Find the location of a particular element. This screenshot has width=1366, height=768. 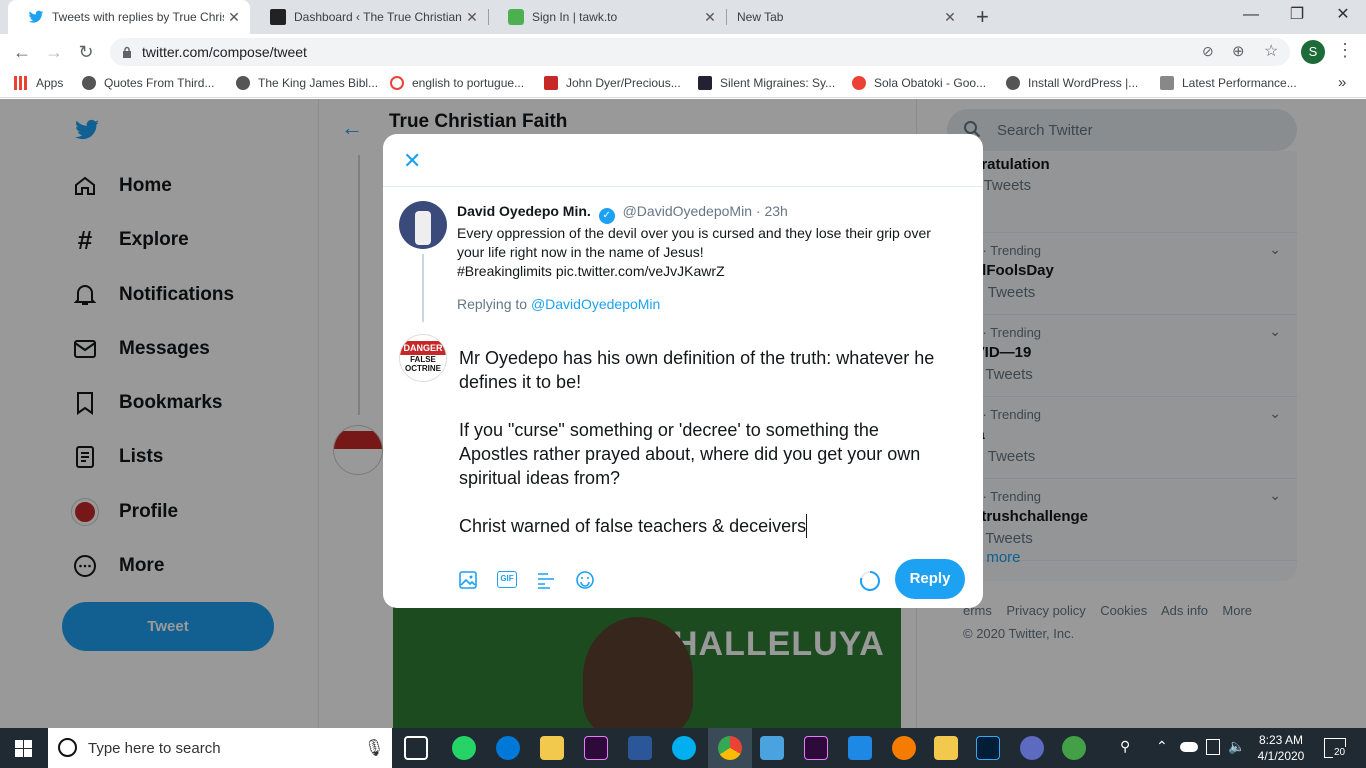

back-icon: ← is located at coordinates (22, 52).